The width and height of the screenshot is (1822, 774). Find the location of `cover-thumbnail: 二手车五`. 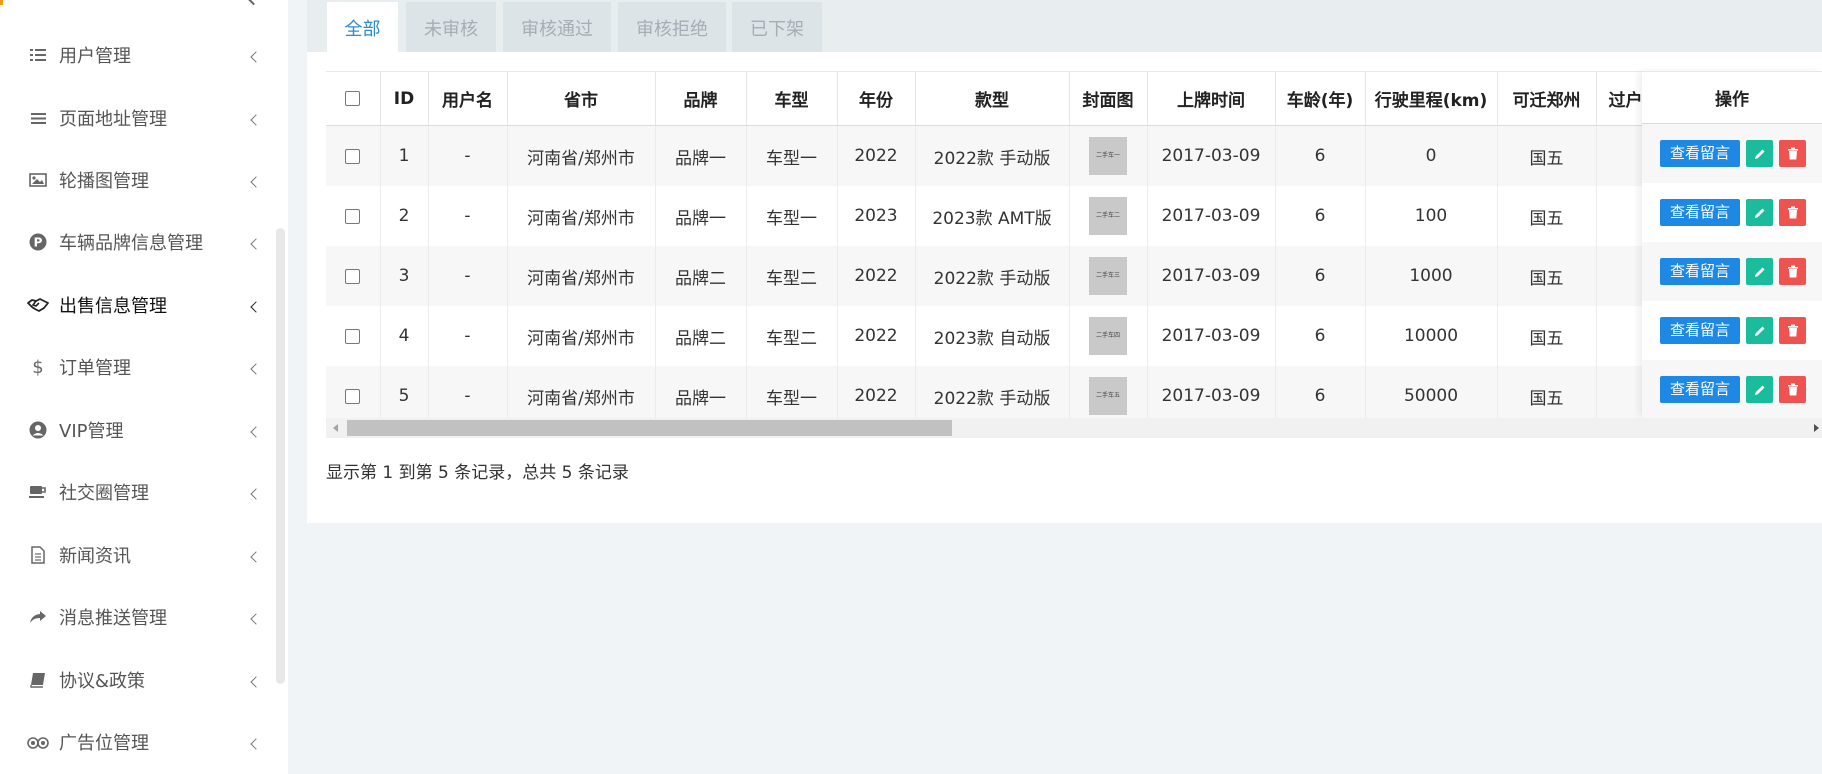

cover-thumbnail: 二手车五 is located at coordinates (1108, 396).